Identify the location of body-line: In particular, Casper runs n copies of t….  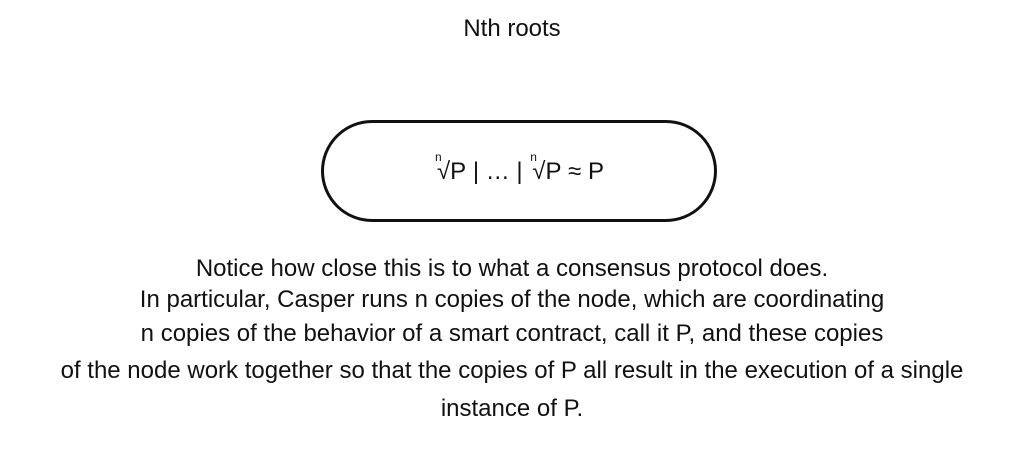
(512, 299).